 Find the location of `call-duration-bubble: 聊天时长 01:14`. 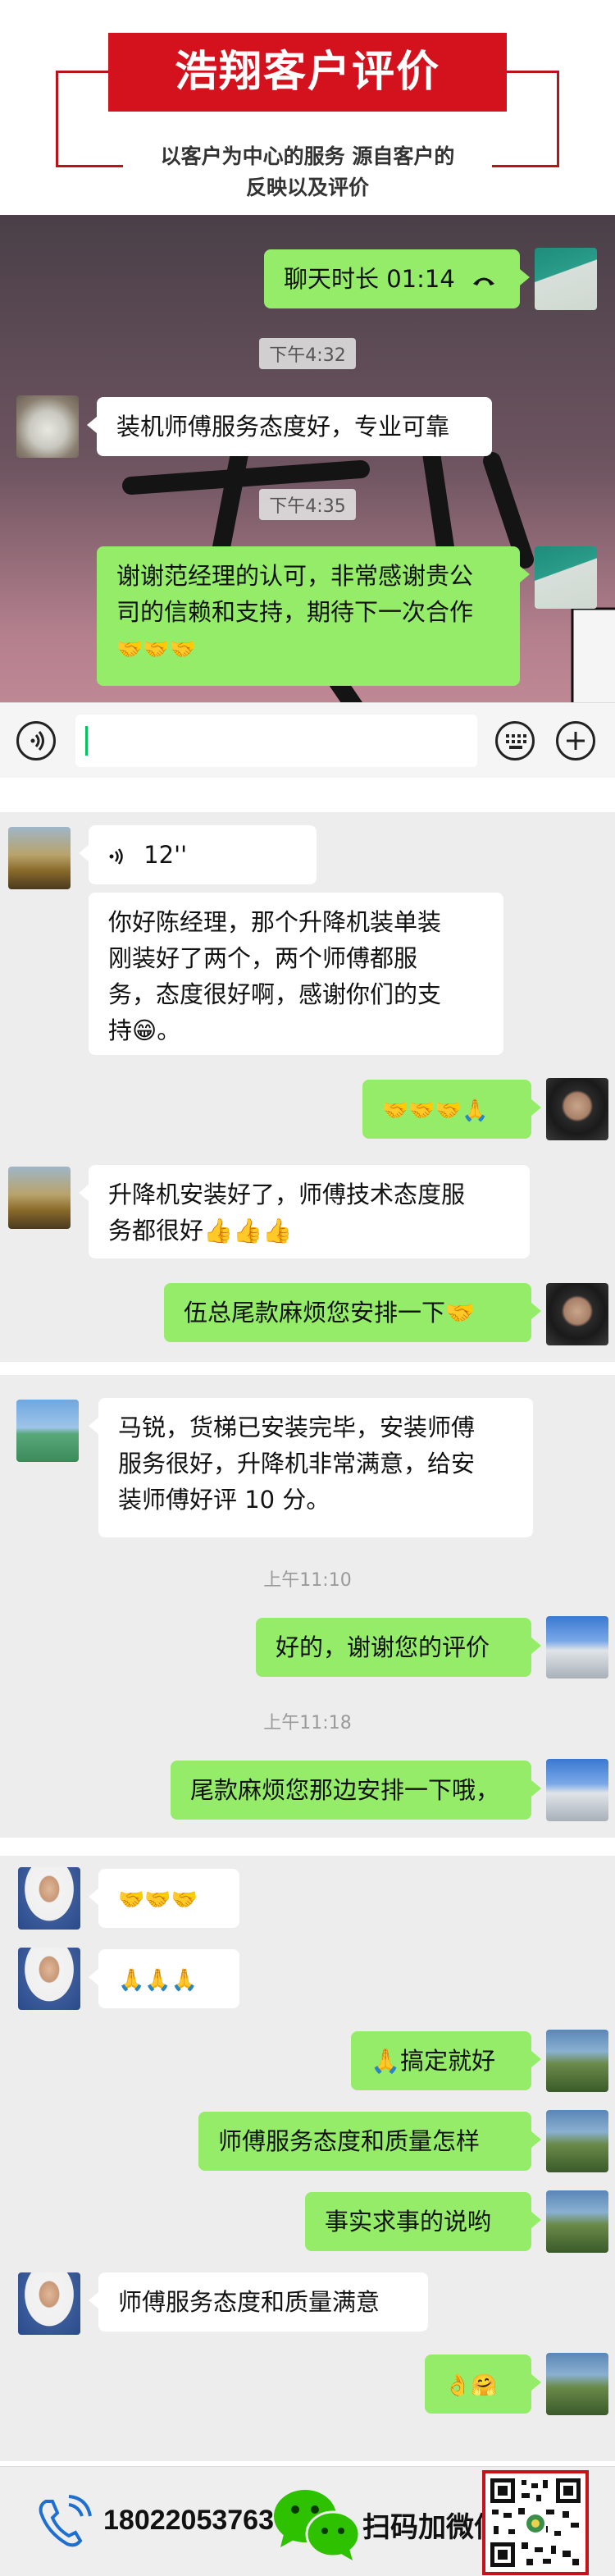

call-duration-bubble: 聊天时长 01:14 is located at coordinates (397, 278).